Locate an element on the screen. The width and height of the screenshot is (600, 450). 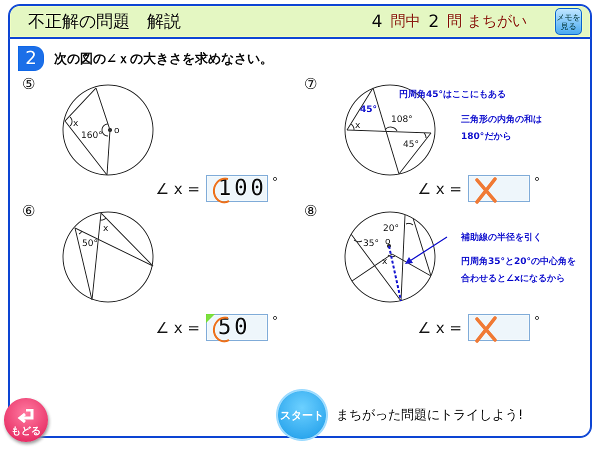
angle-label: 160° is located at coordinates (92, 136).